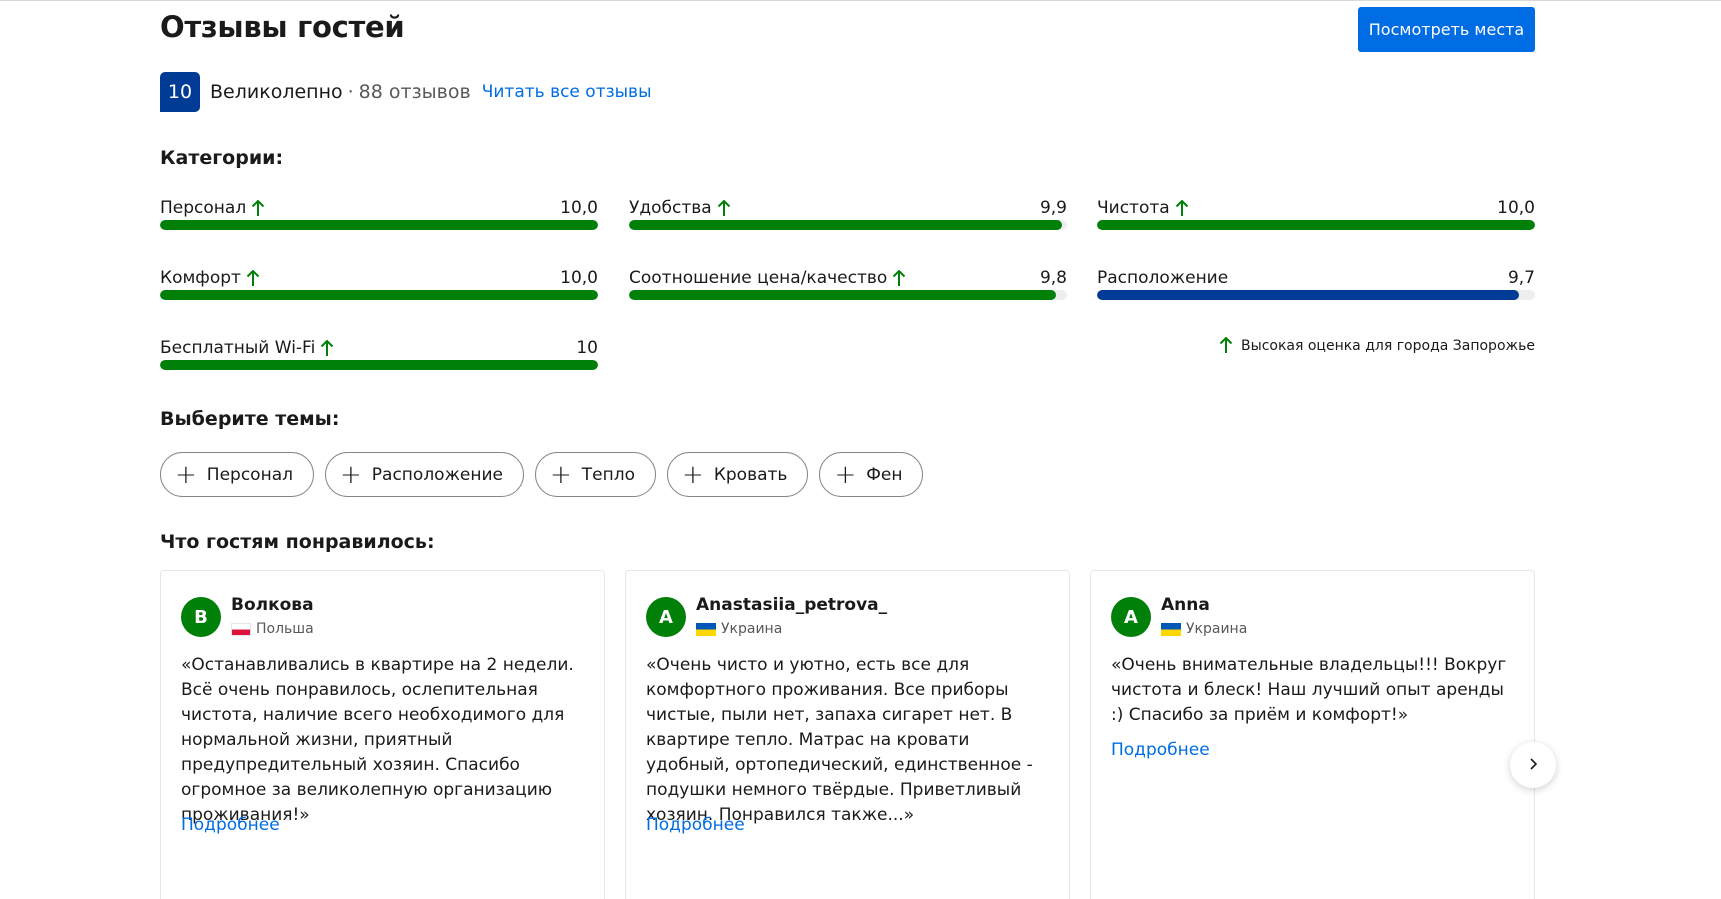  I want to click on carousel-next-button, so click(1533, 765).